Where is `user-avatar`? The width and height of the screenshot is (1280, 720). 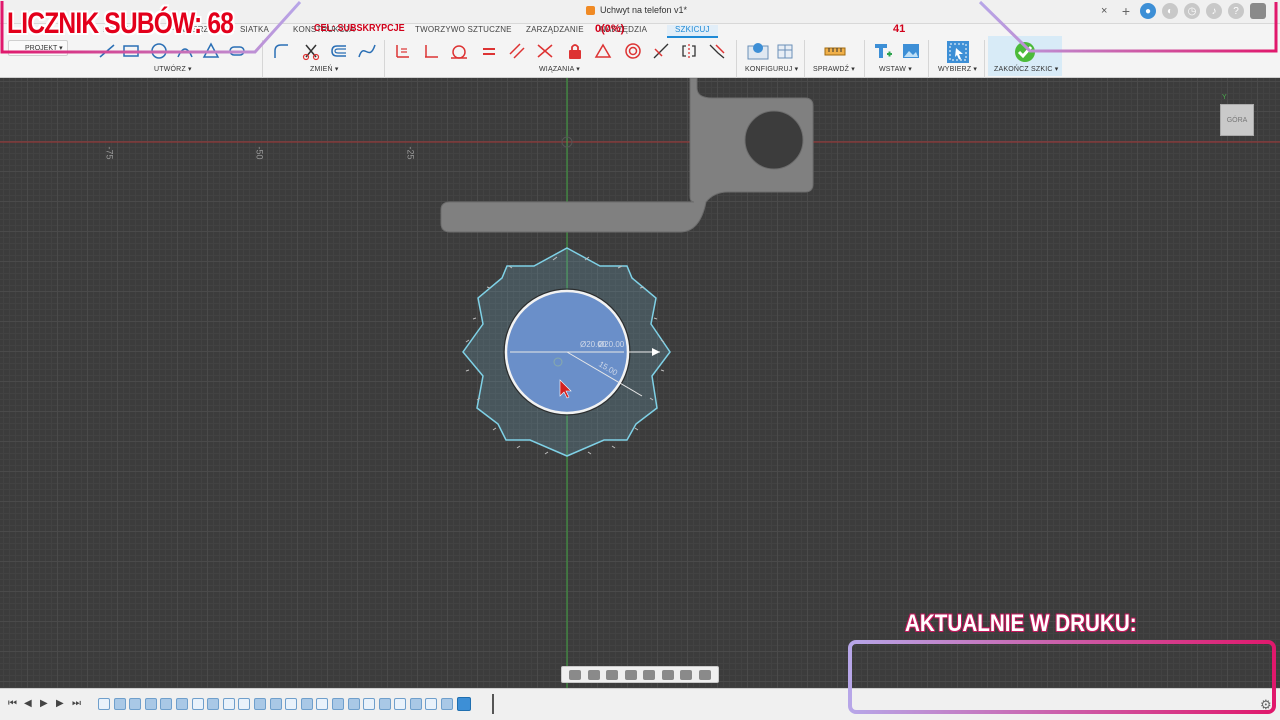
user-avatar is located at coordinates (1258, 11).